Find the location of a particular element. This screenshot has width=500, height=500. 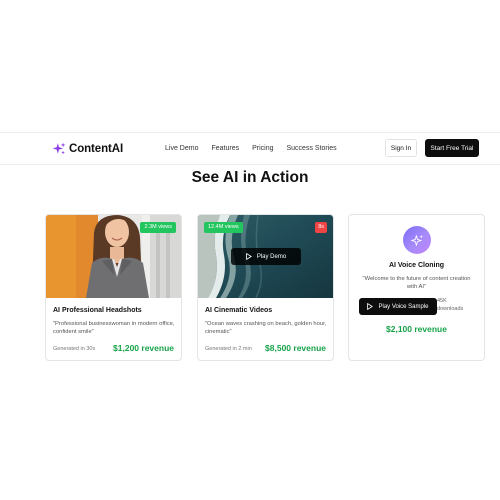

nav-link-live-demo: Live Demo is located at coordinates (181, 148).